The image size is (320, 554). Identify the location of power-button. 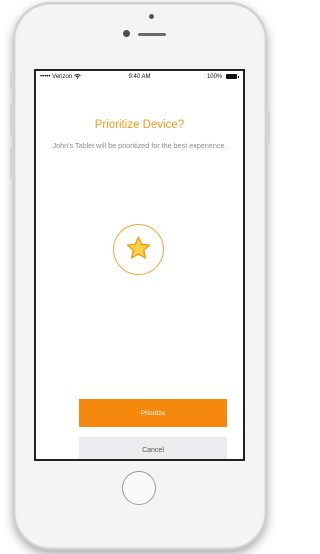
(268, 127).